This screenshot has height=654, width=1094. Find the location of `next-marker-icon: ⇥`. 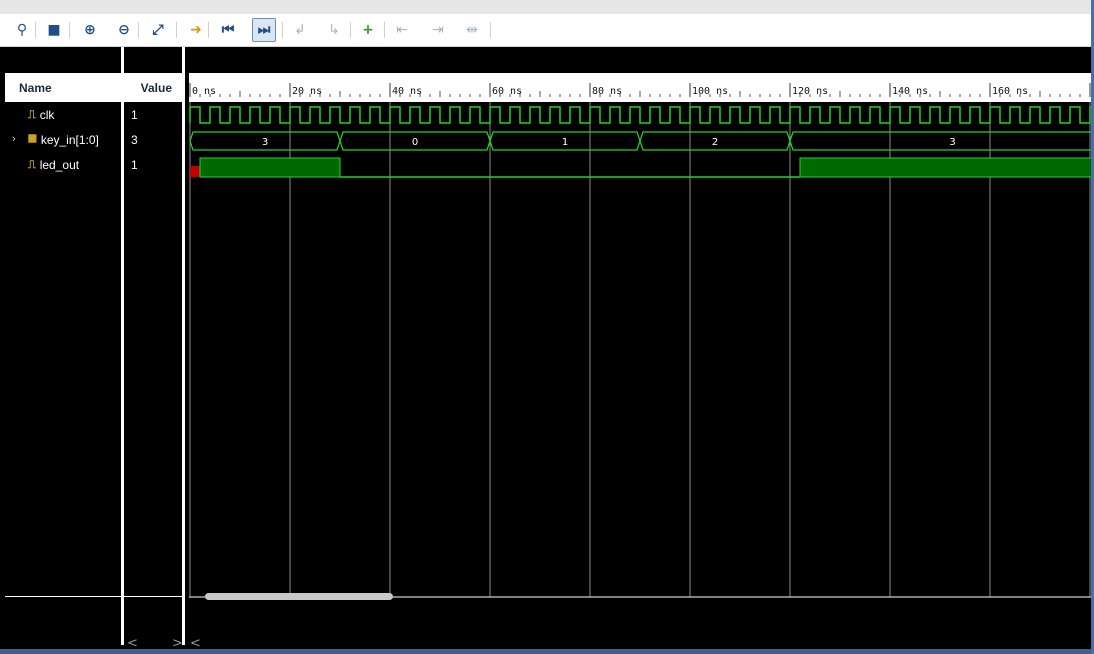

next-marker-icon: ⇥ is located at coordinates (438, 30).